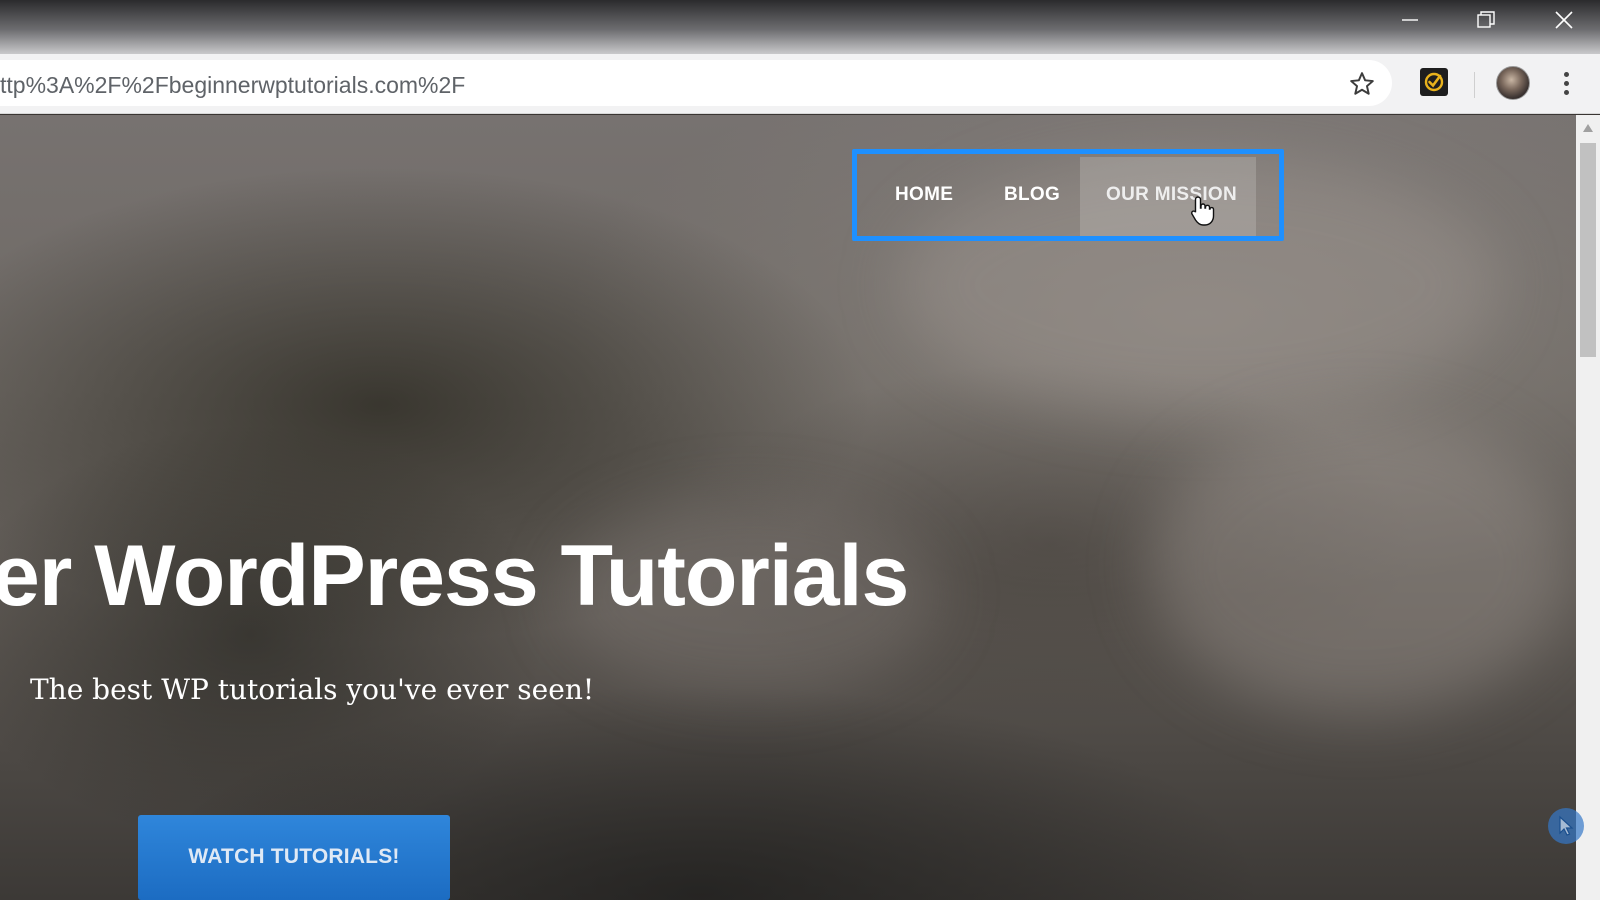 The width and height of the screenshot is (1600, 900). I want to click on browser-titlebar, so click(800, 27).